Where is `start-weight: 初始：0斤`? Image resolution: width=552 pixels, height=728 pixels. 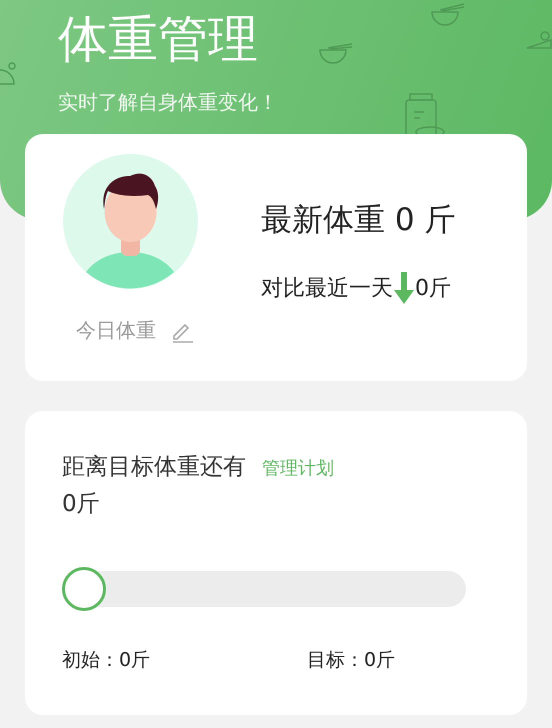
start-weight: 初始：0斤 is located at coordinates (107, 660).